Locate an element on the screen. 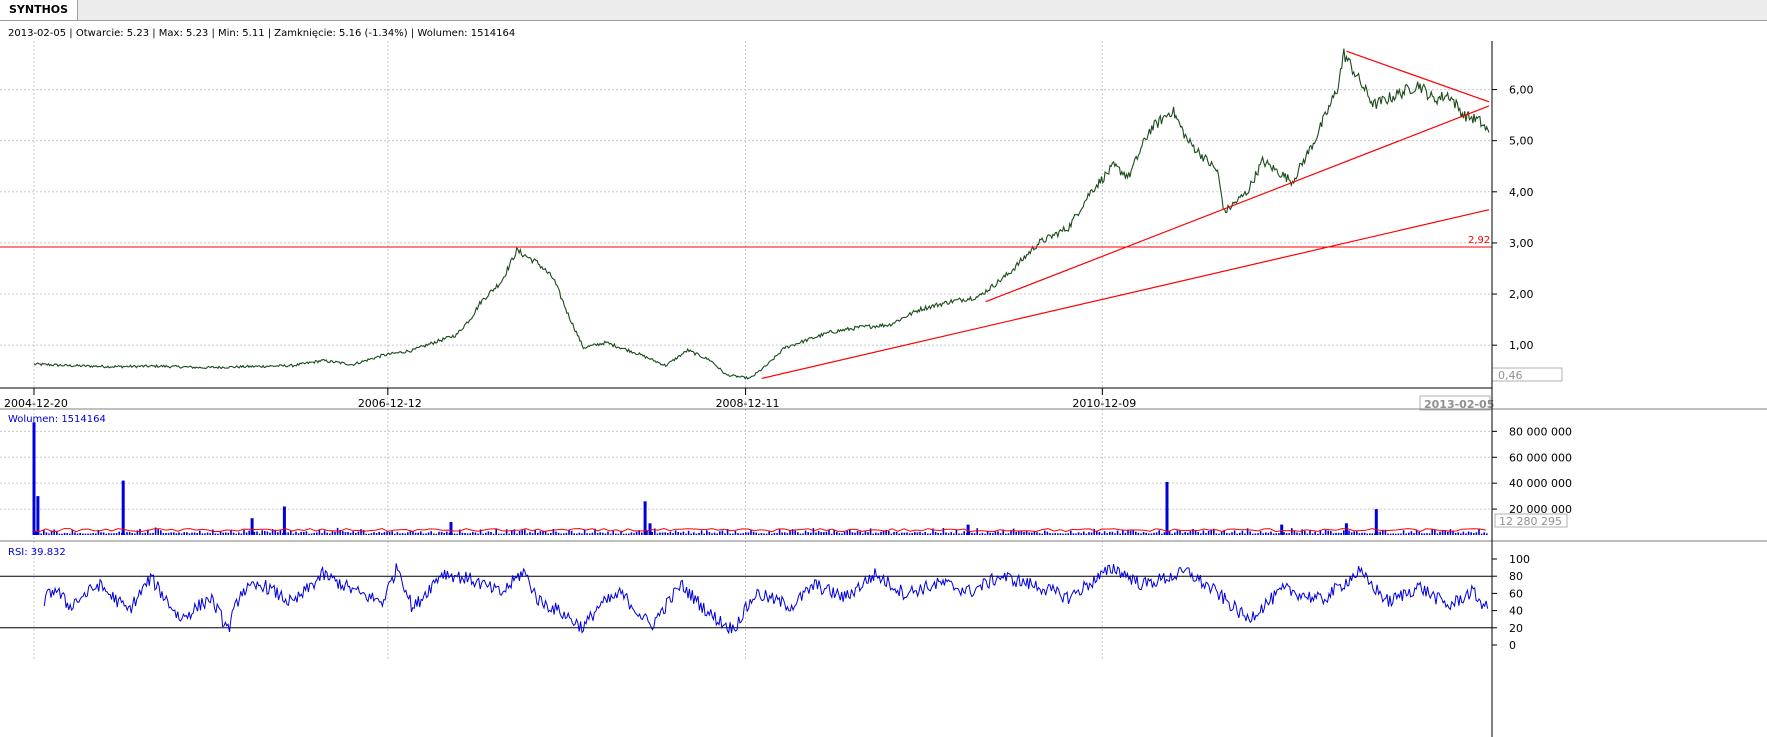 The image size is (1767, 737). support-line-label: 2,92 is located at coordinates (1479, 240).